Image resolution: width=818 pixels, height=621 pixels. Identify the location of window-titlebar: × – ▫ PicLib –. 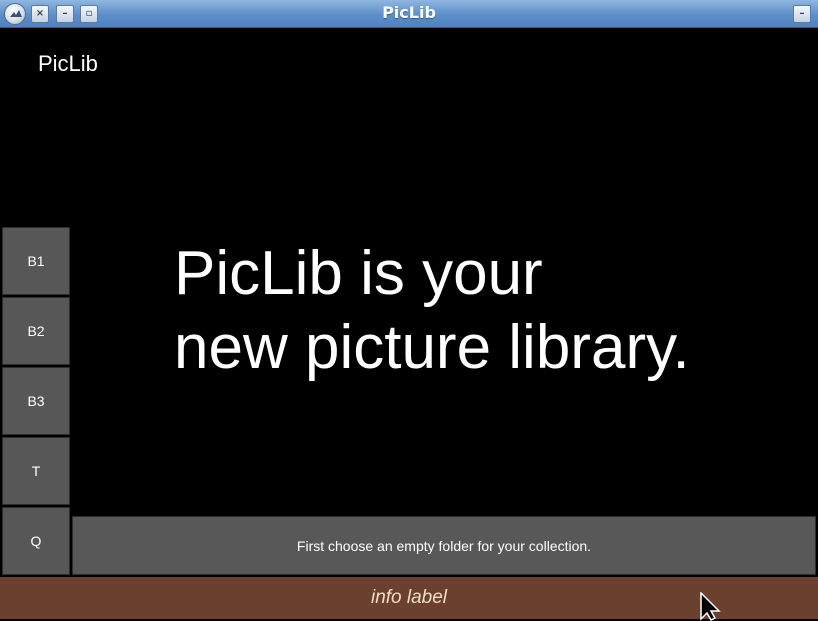
(409, 14).